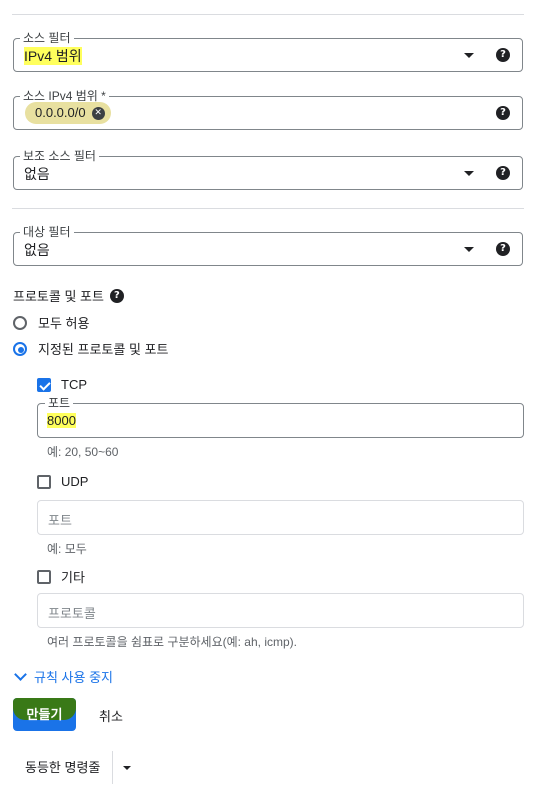 The height and width of the screenshot is (797, 548). I want to click on udp-port-placeholder: 포트, so click(60, 520).